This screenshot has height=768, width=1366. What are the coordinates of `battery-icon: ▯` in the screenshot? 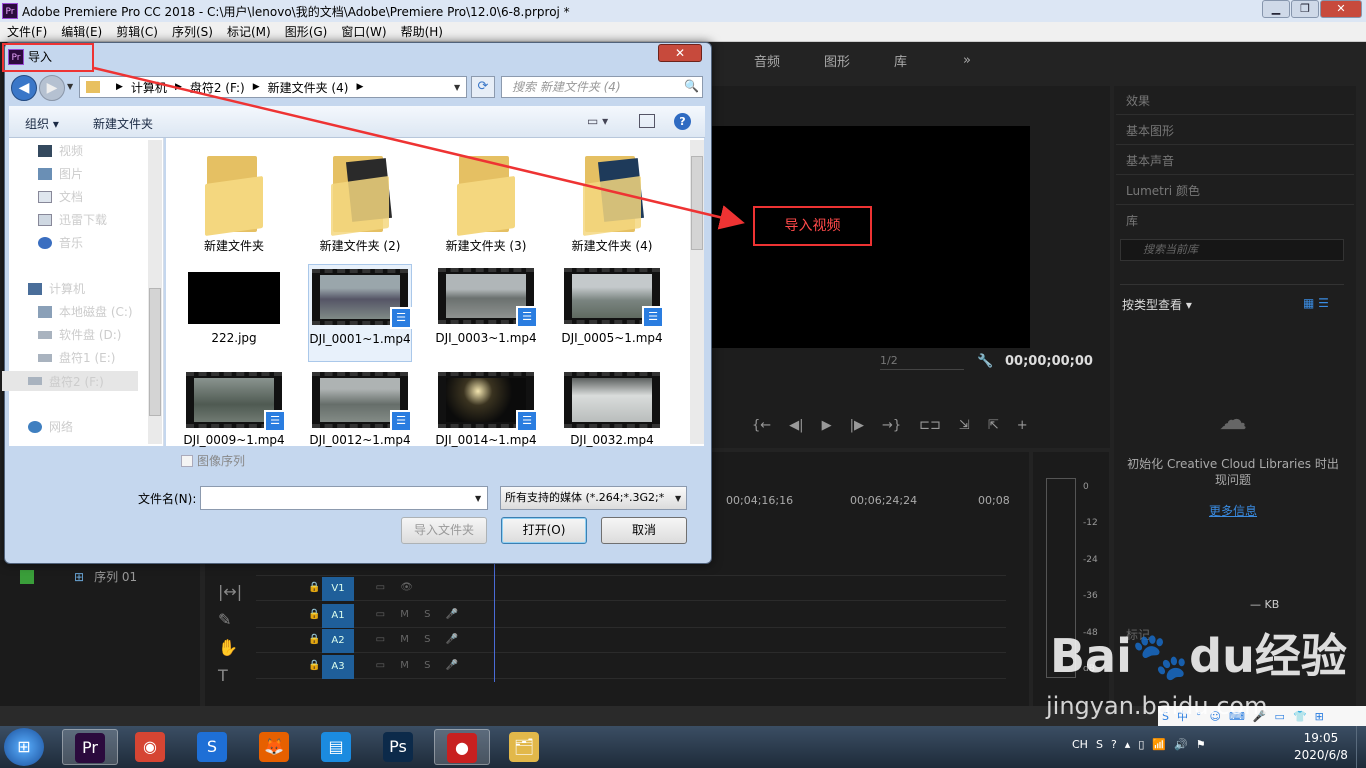 It's located at (1141, 744).